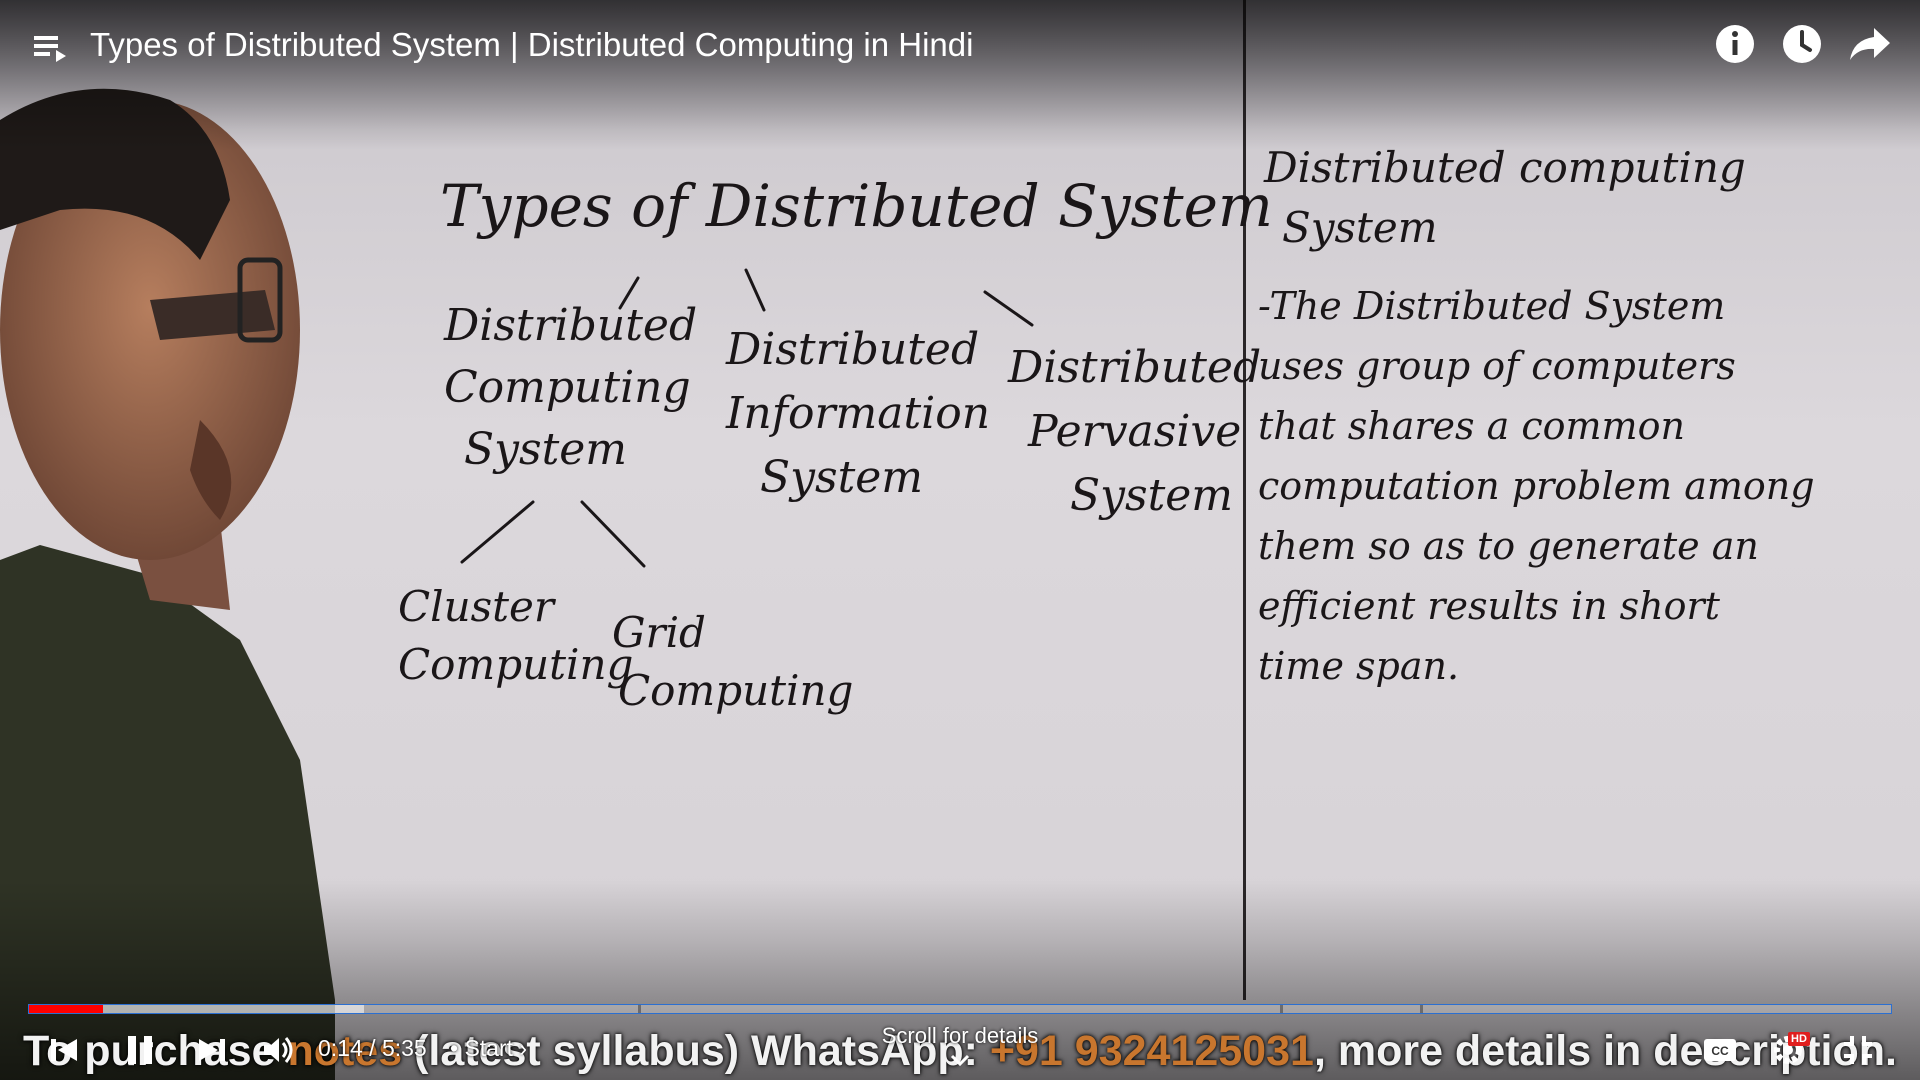 Image resolution: width=1920 pixels, height=1080 pixels. Describe the element at coordinates (476, 606) in the screenshot. I see `board-text-line: Cluster` at that location.